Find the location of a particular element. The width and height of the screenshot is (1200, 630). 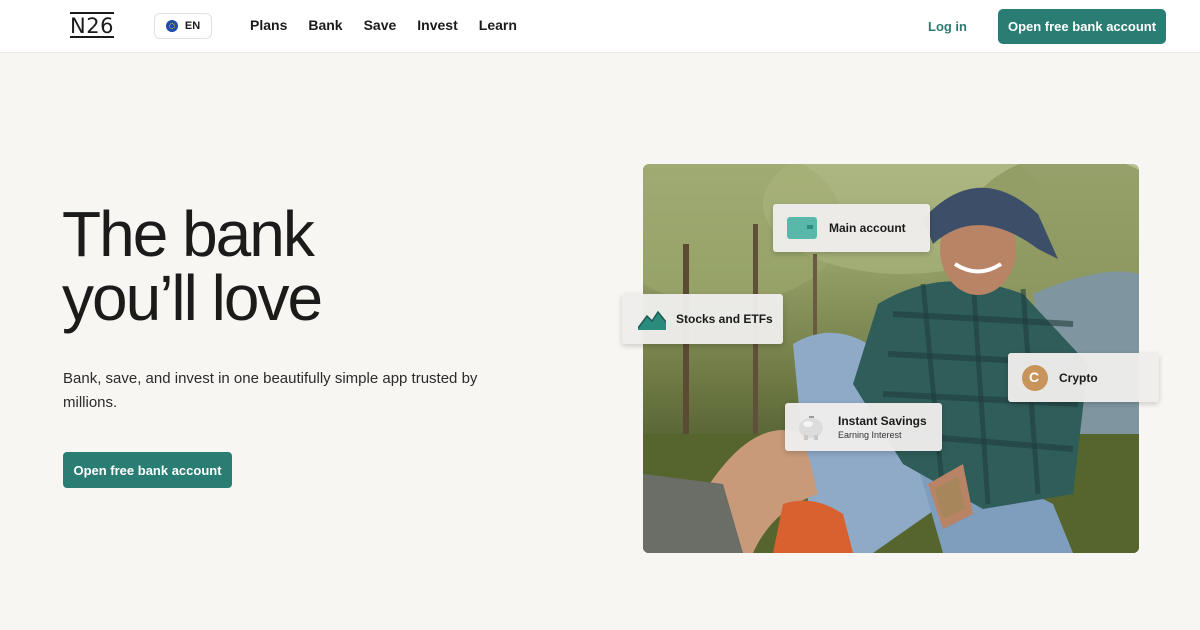

piggy-bank-icon is located at coordinates (811, 428).